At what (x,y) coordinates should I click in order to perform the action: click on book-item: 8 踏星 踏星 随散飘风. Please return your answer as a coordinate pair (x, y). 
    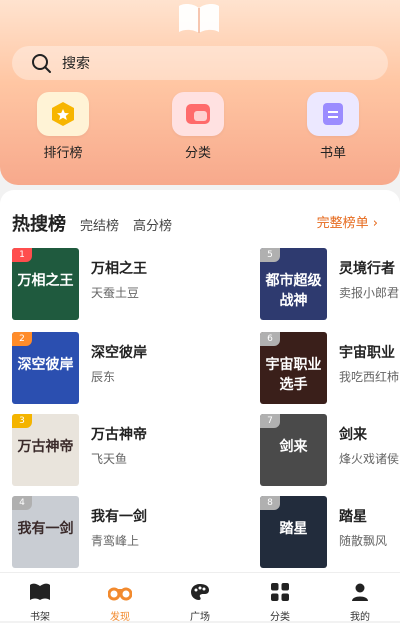
    Looking at the image, I should click on (323, 532).